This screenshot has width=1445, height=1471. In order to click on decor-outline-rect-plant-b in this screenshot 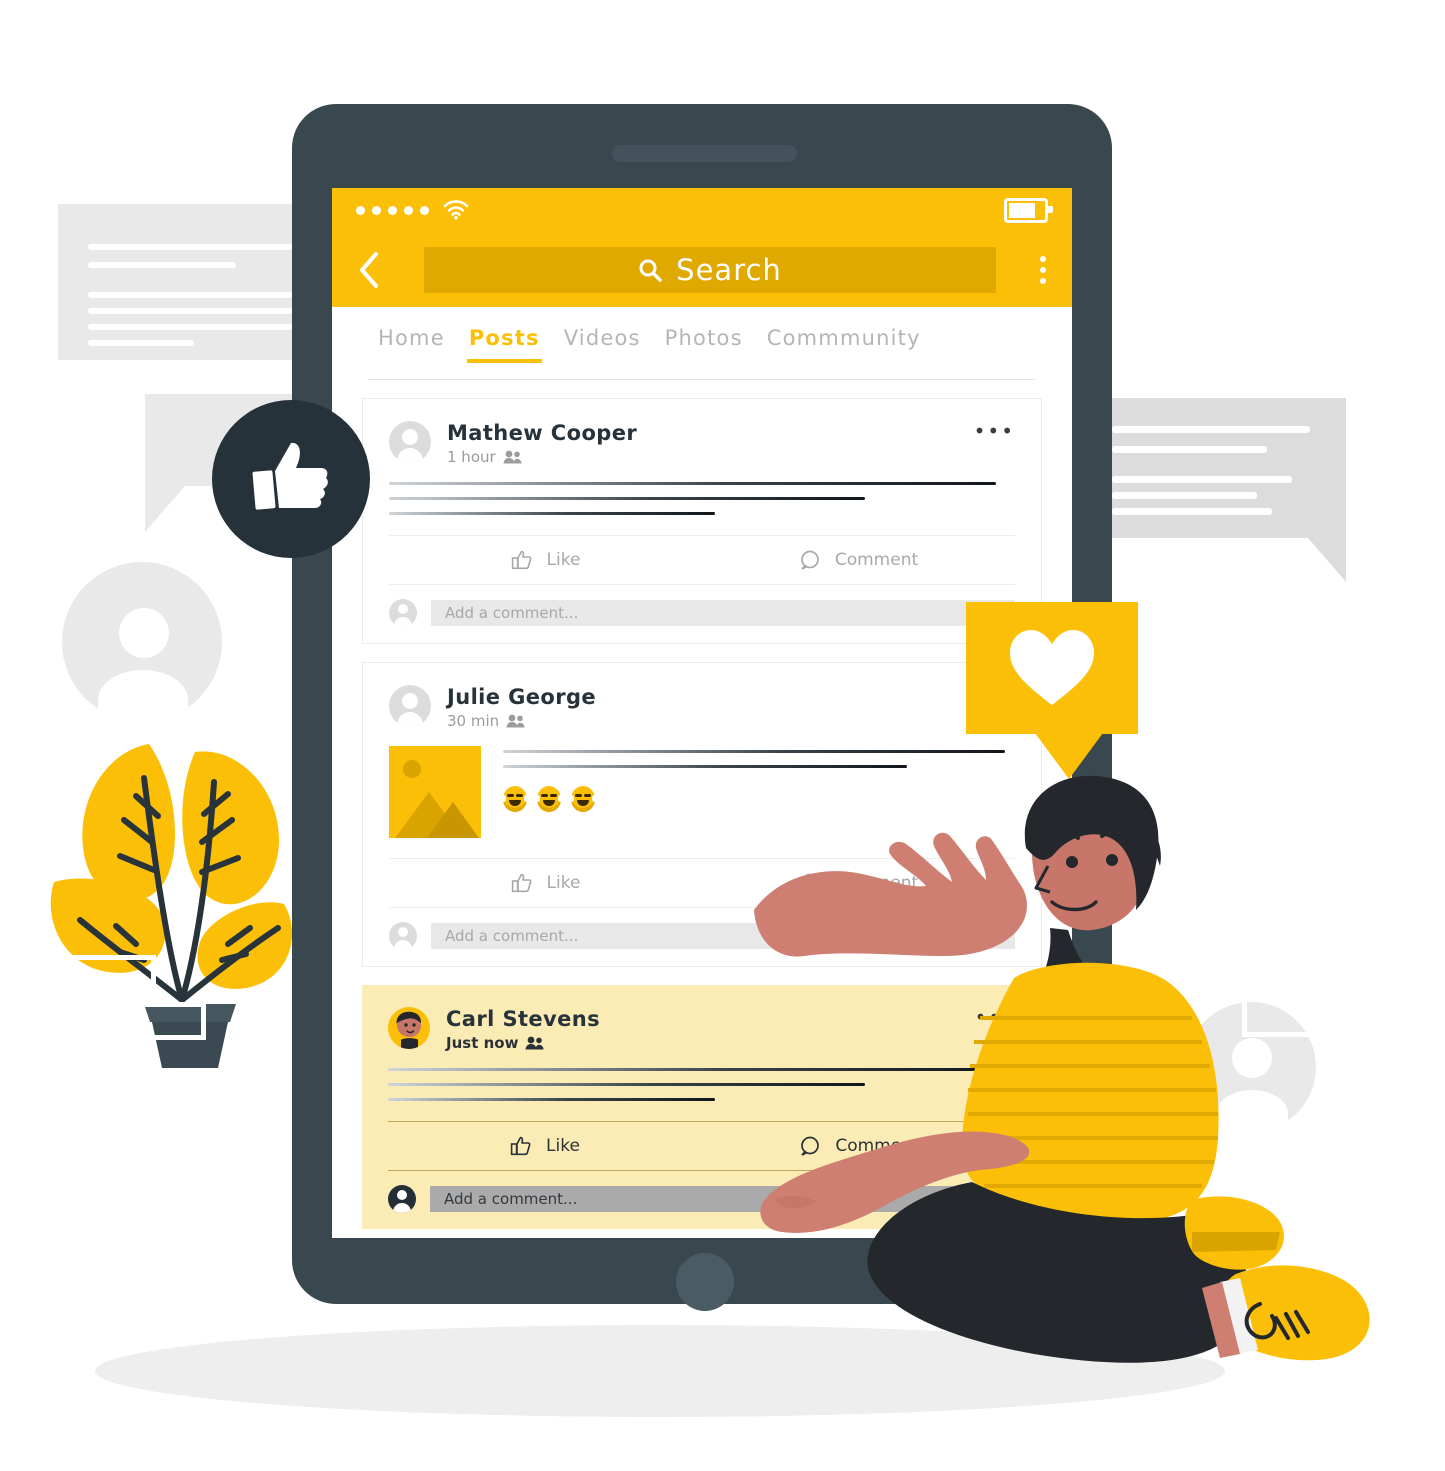, I will do `click(158, 1021)`.